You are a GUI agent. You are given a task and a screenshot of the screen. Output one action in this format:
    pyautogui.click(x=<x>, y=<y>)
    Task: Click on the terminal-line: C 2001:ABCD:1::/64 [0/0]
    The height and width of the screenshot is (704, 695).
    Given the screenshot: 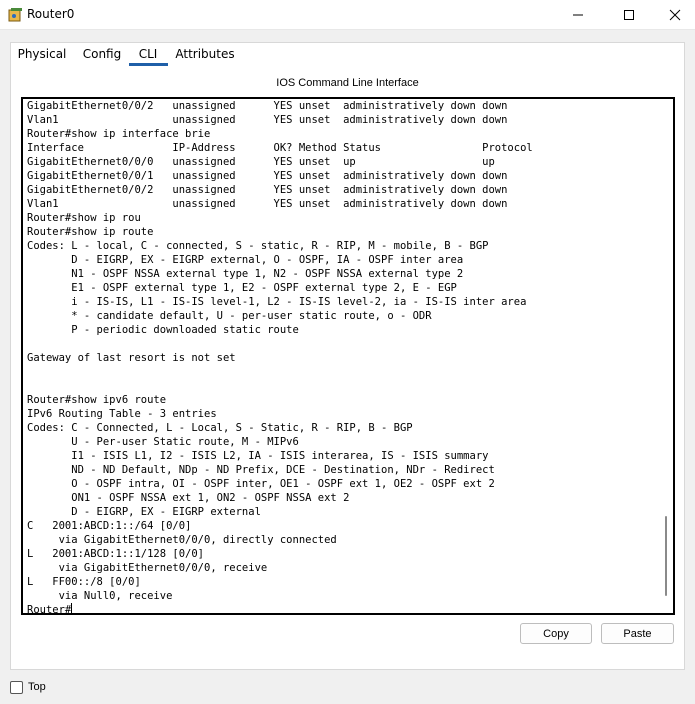 What is the action you would take?
    pyautogui.click(x=109, y=526)
    